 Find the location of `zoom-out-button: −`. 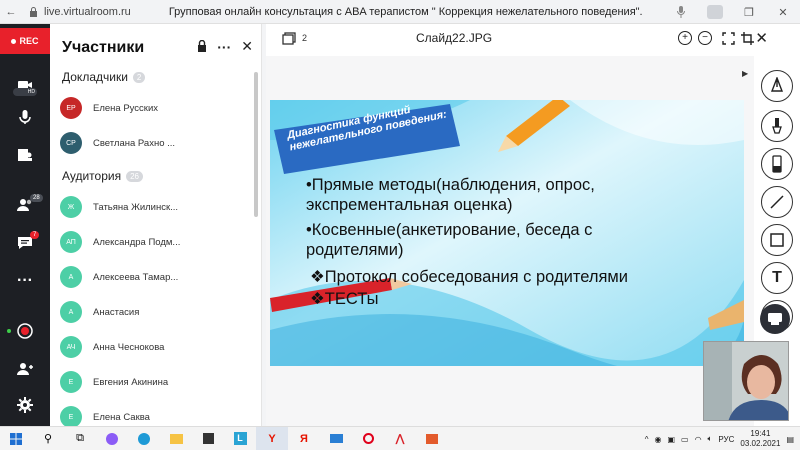

zoom-out-button: − is located at coordinates (705, 38).